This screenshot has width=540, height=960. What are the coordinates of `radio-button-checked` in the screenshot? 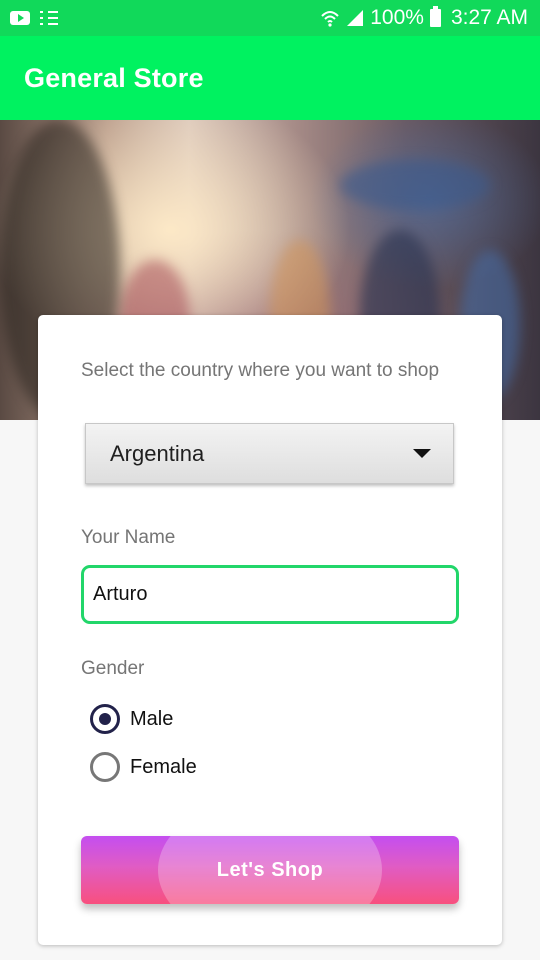 It's located at (105, 719).